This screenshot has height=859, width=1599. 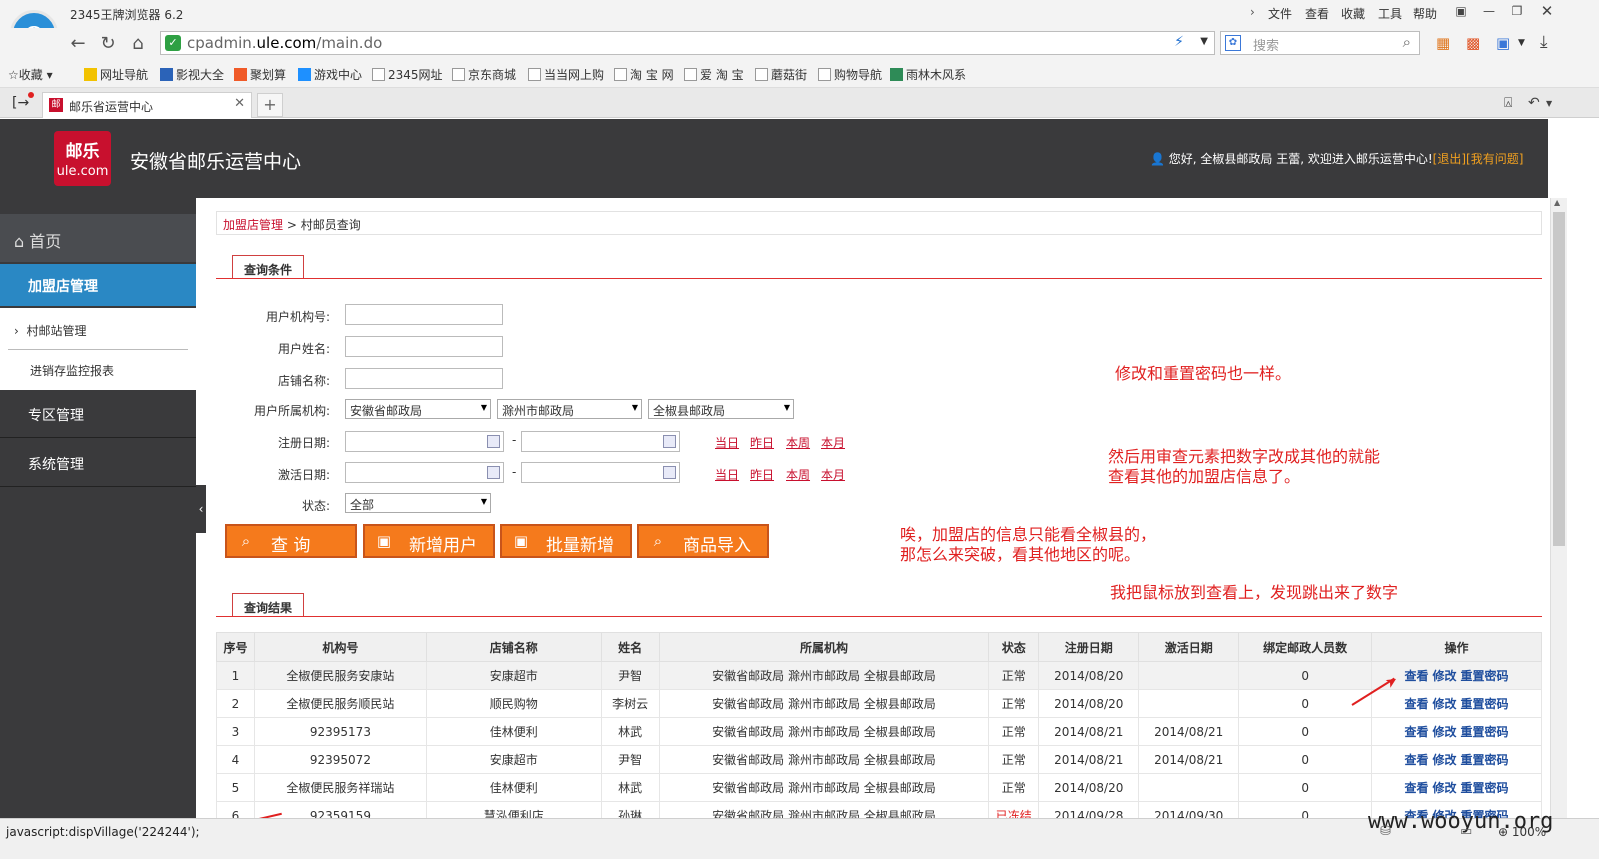 What do you see at coordinates (1252, 12) in the screenshot?
I see `menu-chevron-icon: ›` at bounding box center [1252, 12].